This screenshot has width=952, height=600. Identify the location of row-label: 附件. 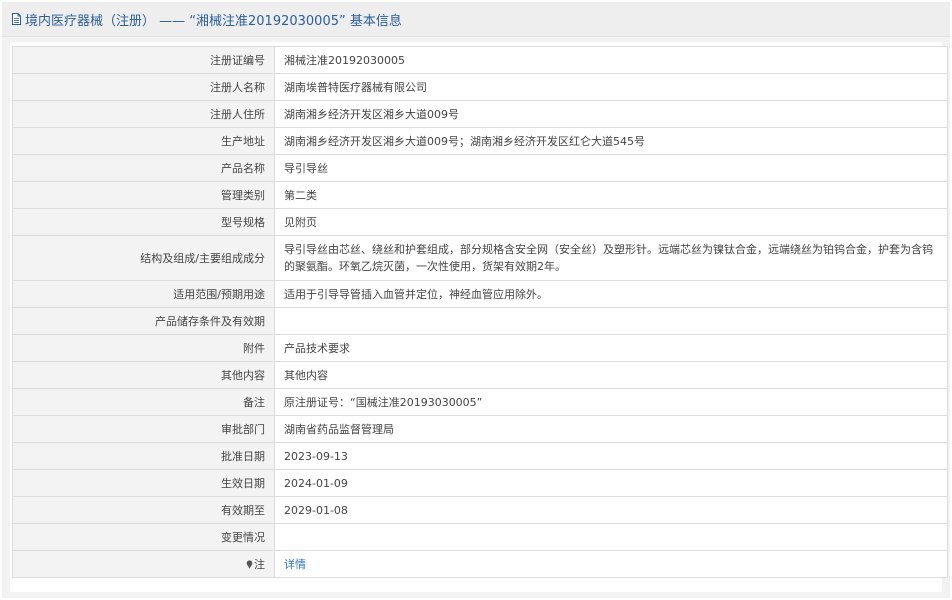
(143, 348).